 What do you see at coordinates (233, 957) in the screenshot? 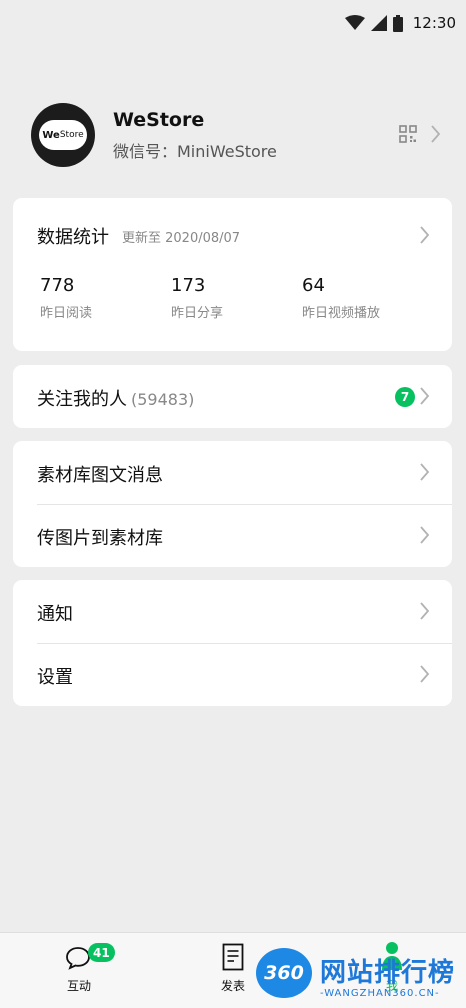
I see `document-icon` at bounding box center [233, 957].